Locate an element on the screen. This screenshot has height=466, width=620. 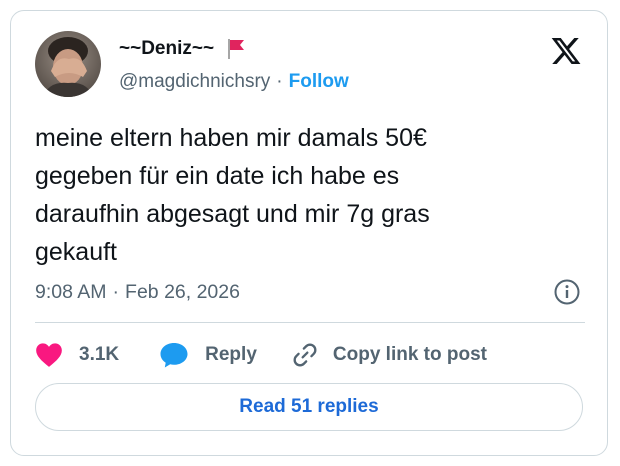
like-button: 3.1K is located at coordinates (97, 355).